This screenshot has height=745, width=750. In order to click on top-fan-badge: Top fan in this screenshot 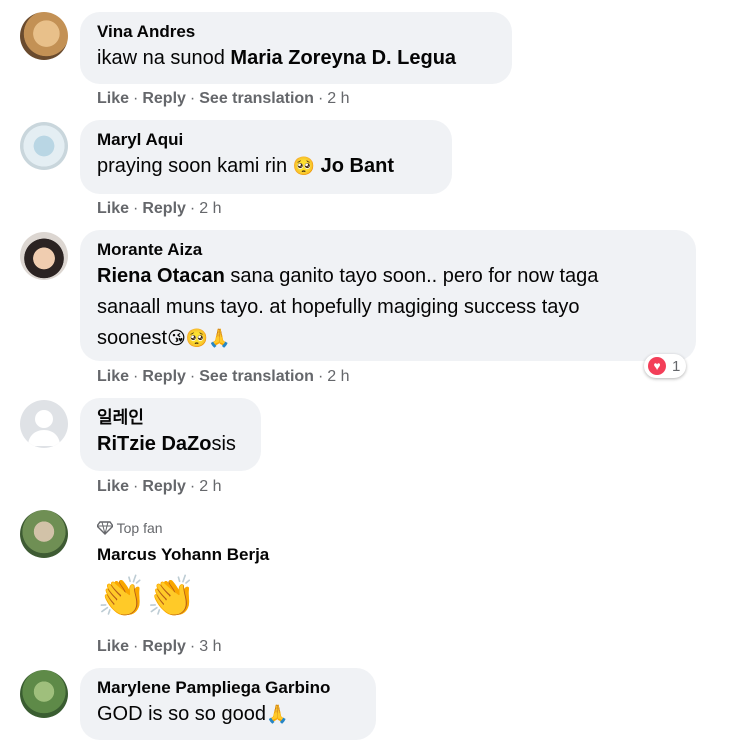, I will do `click(140, 528)`.